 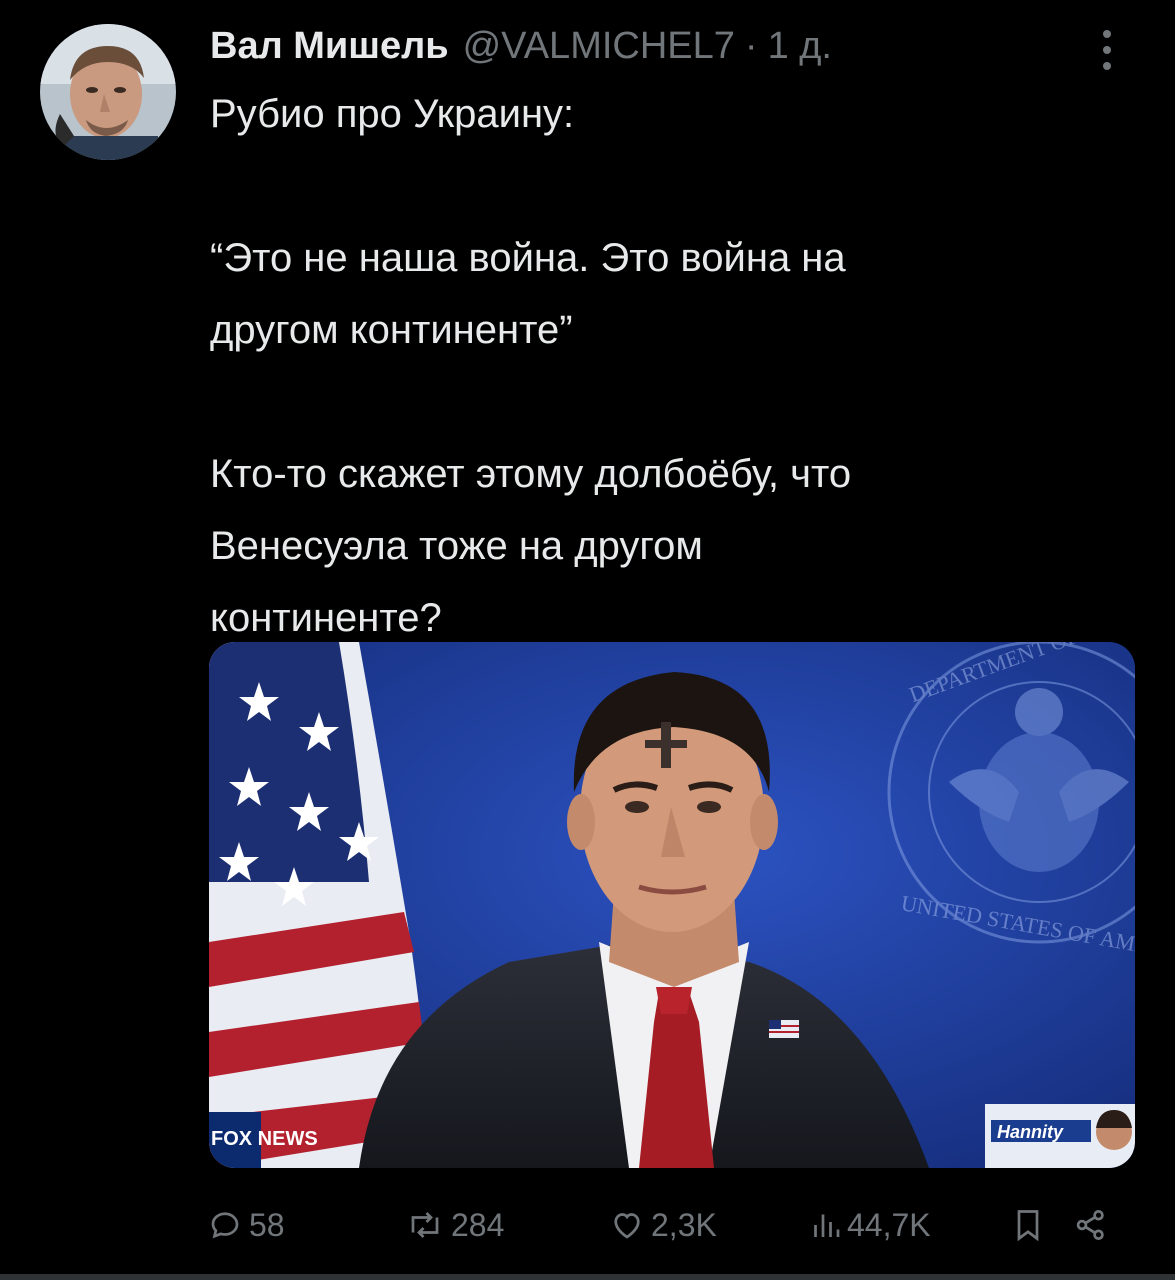 What do you see at coordinates (627, 1226) in the screenshot?
I see `heart-icon` at bounding box center [627, 1226].